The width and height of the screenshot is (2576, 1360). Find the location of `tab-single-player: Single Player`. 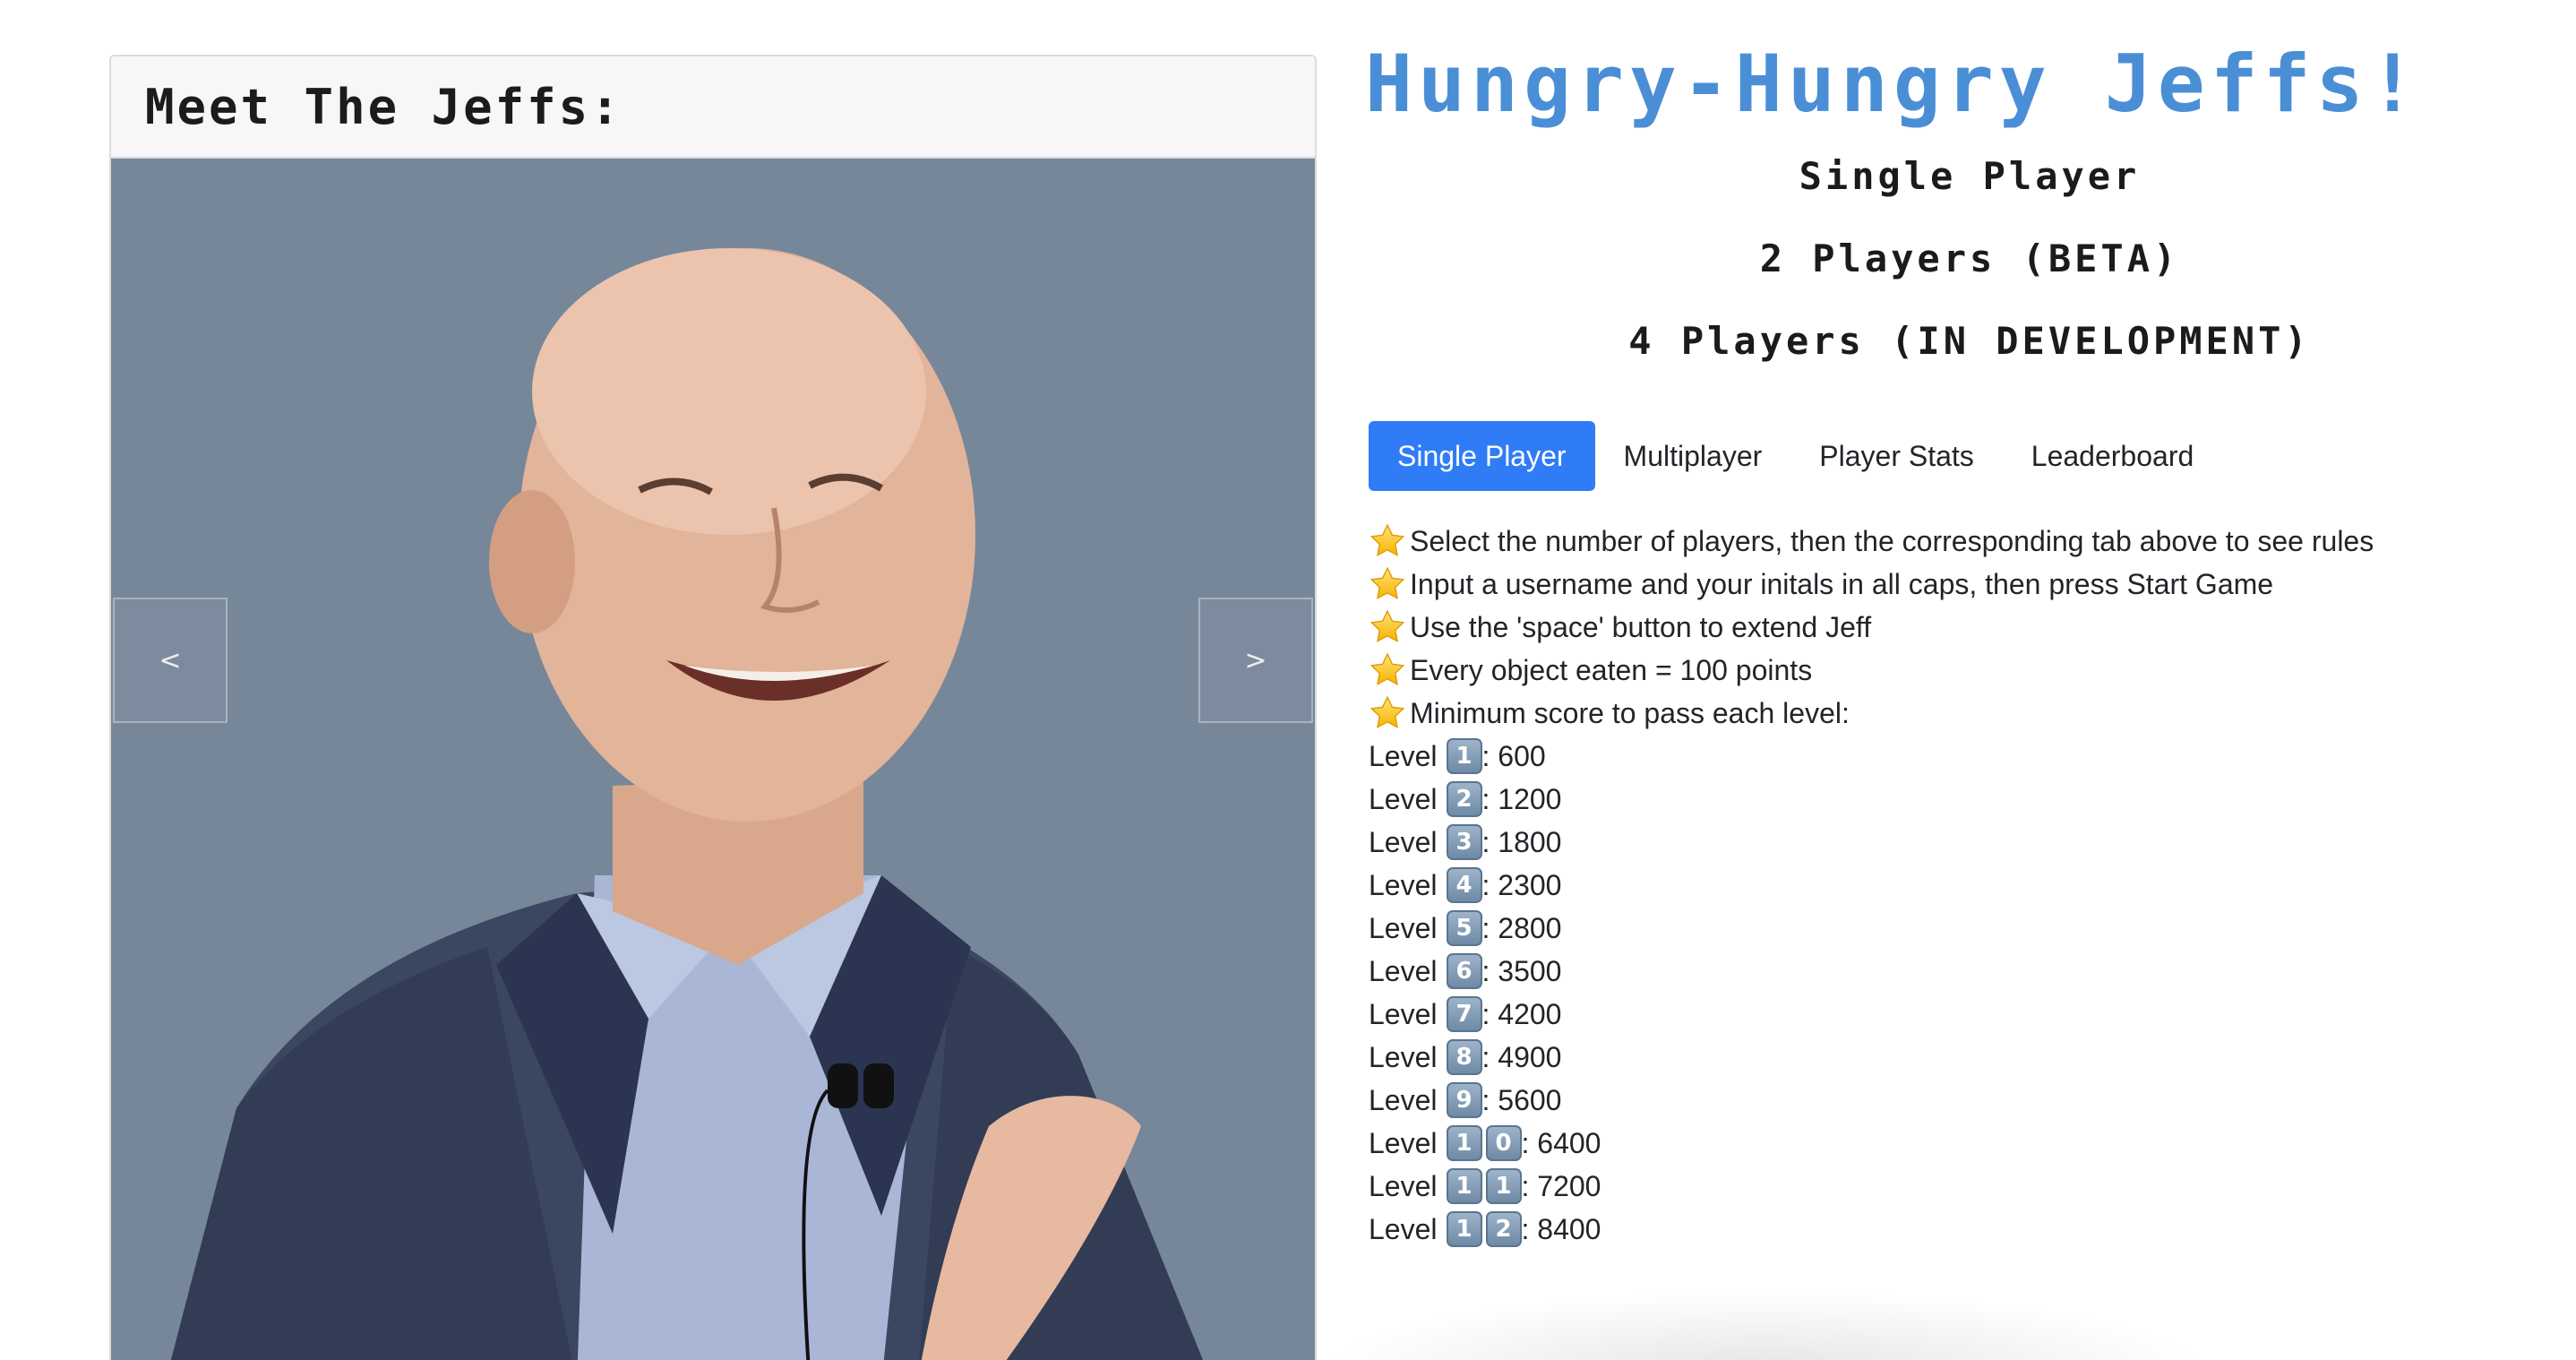

tab-single-player: Single Player is located at coordinates (1482, 456).